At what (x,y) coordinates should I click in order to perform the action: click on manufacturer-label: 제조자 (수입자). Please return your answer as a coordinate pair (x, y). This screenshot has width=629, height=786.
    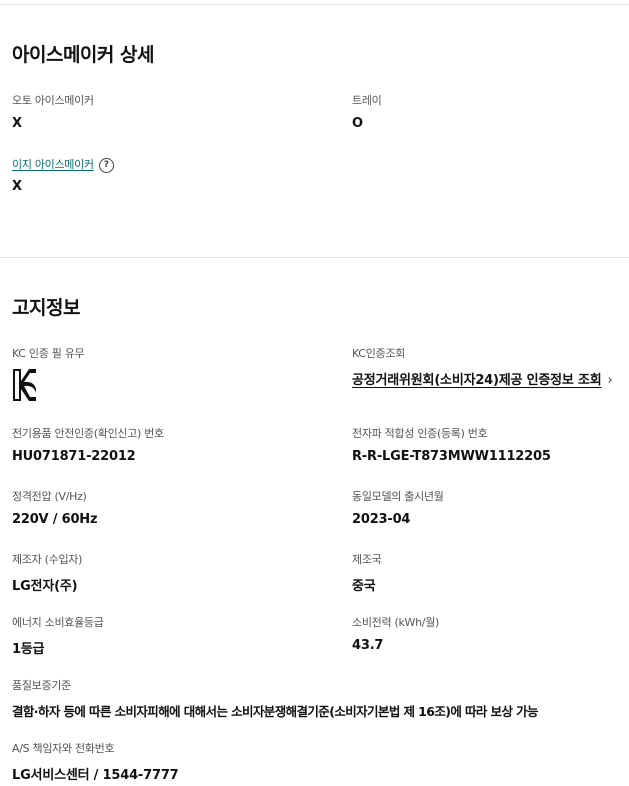
    Looking at the image, I should click on (47, 559).